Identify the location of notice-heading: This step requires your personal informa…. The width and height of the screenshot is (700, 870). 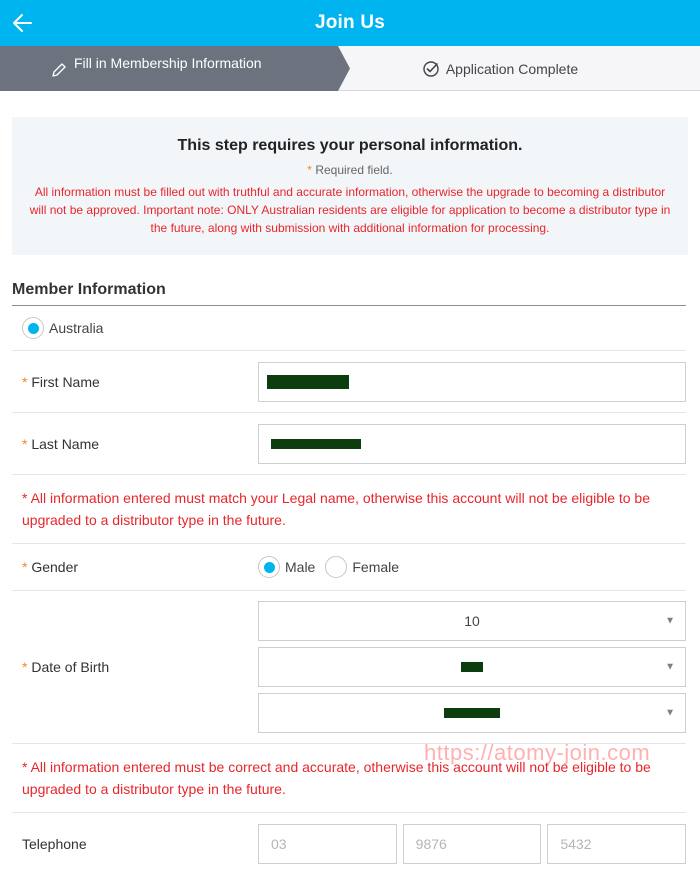
(350, 145).